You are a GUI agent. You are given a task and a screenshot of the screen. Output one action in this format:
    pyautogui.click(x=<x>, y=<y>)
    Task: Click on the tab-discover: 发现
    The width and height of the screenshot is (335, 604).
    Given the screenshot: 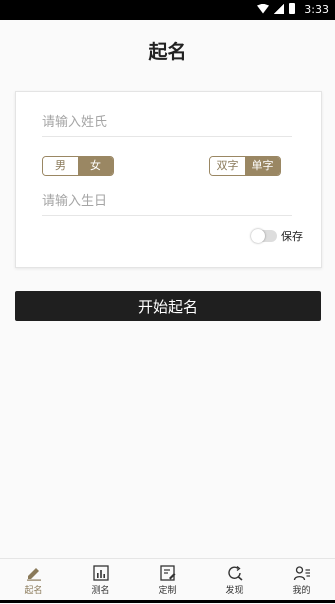 What is the action you would take?
    pyautogui.click(x=234, y=581)
    